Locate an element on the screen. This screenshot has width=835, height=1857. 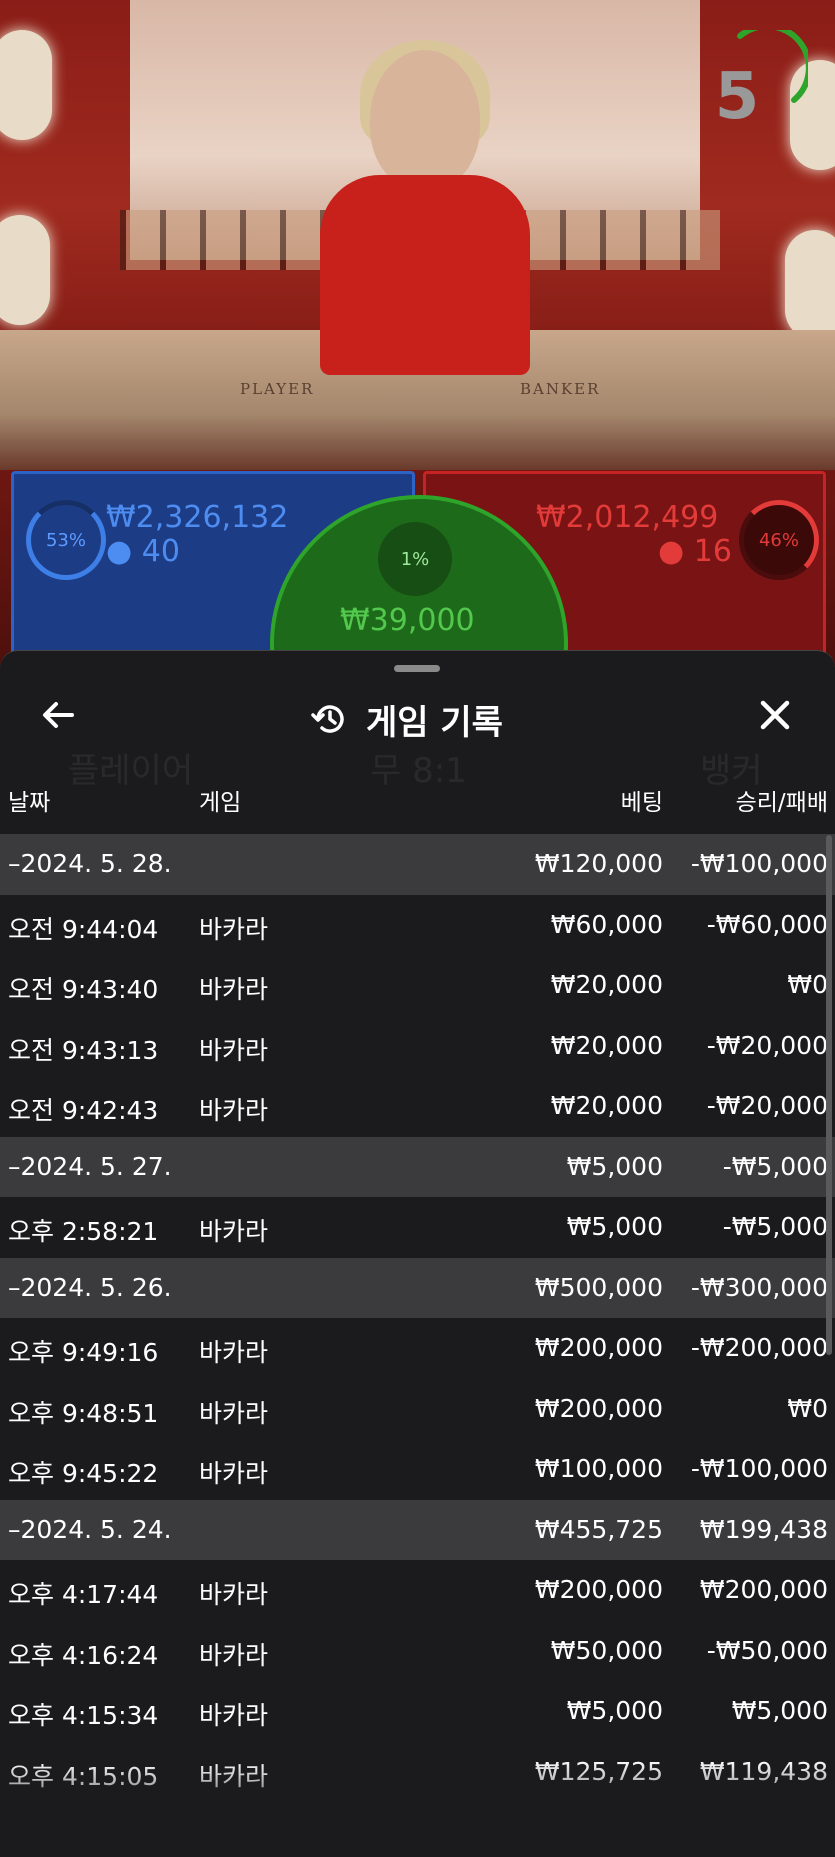
row-win-loss: ₩5,000 is located at coordinates (779, 1710).